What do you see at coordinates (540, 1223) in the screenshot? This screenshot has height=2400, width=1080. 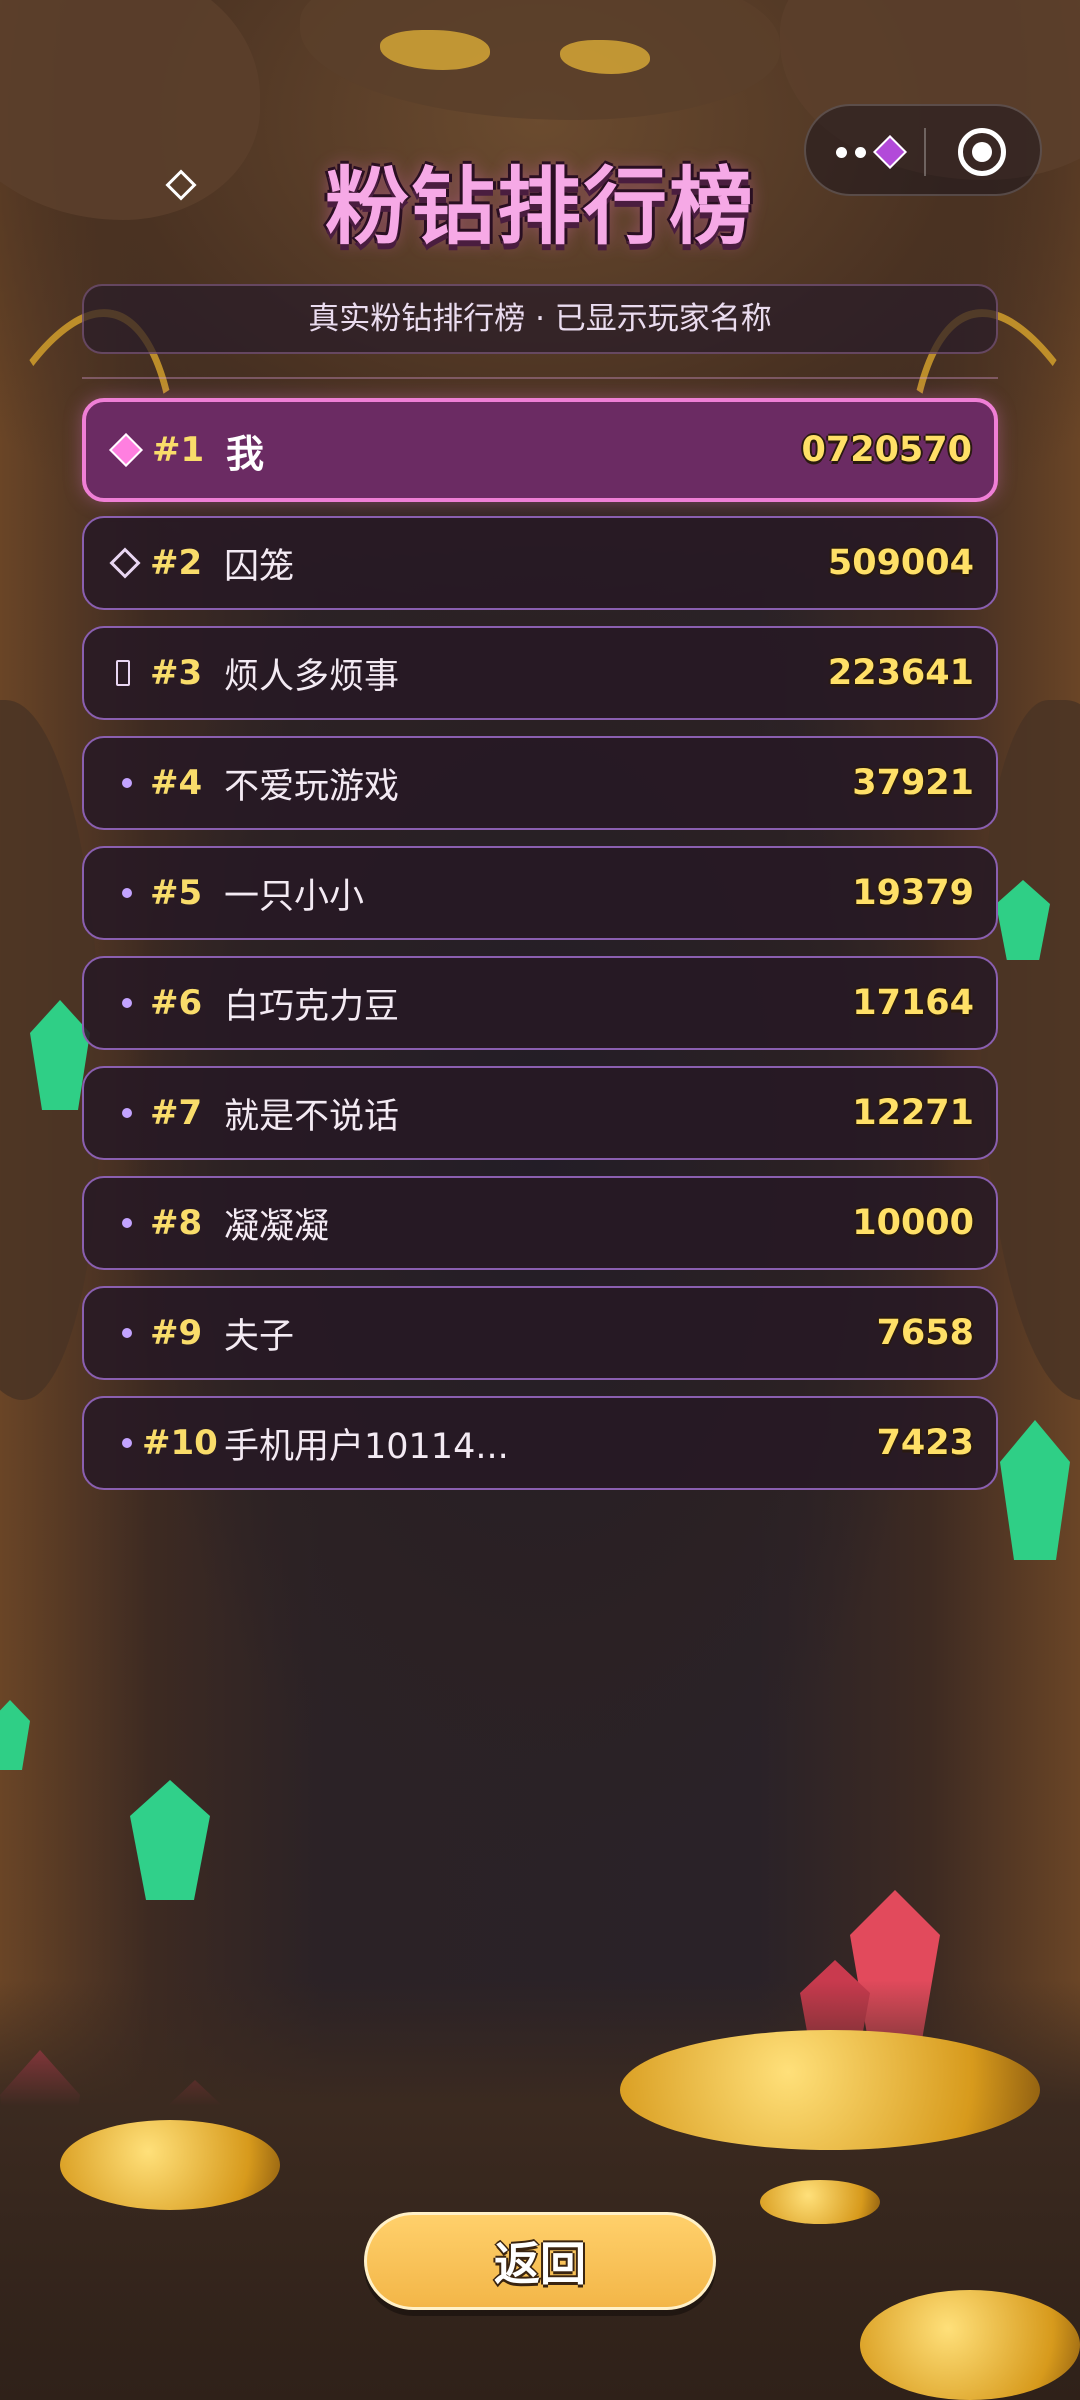 I see `leaderboard-row: #8 凝凝凝 10000` at bounding box center [540, 1223].